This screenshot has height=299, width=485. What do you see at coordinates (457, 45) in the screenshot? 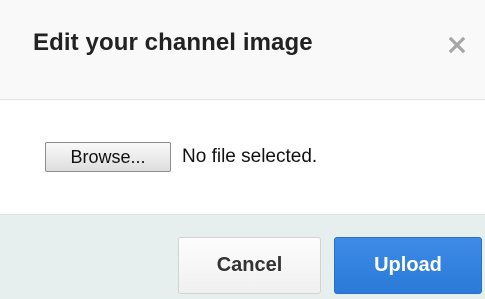
I see `close-icon` at bounding box center [457, 45].